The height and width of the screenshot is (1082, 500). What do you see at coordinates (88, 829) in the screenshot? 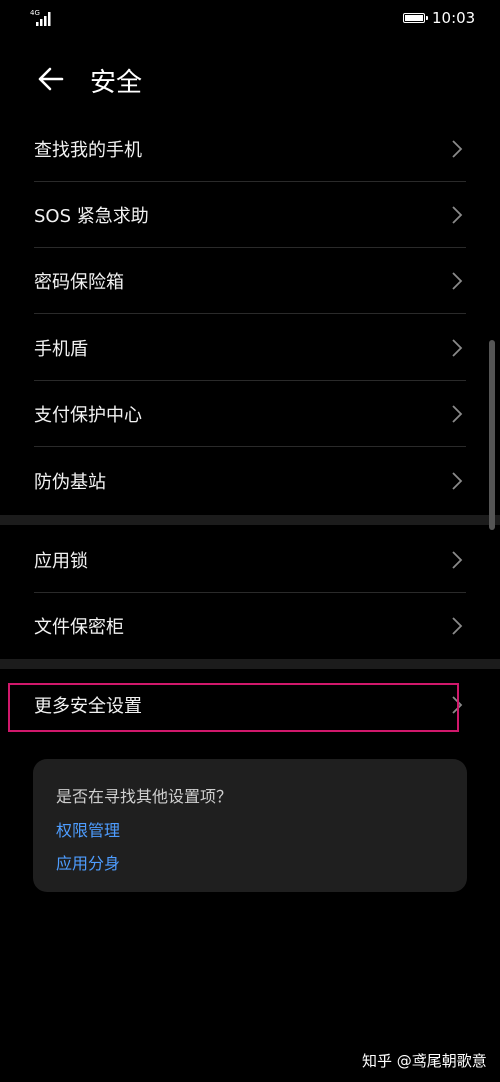
I see `link-permission-management: 权限管理` at bounding box center [88, 829].